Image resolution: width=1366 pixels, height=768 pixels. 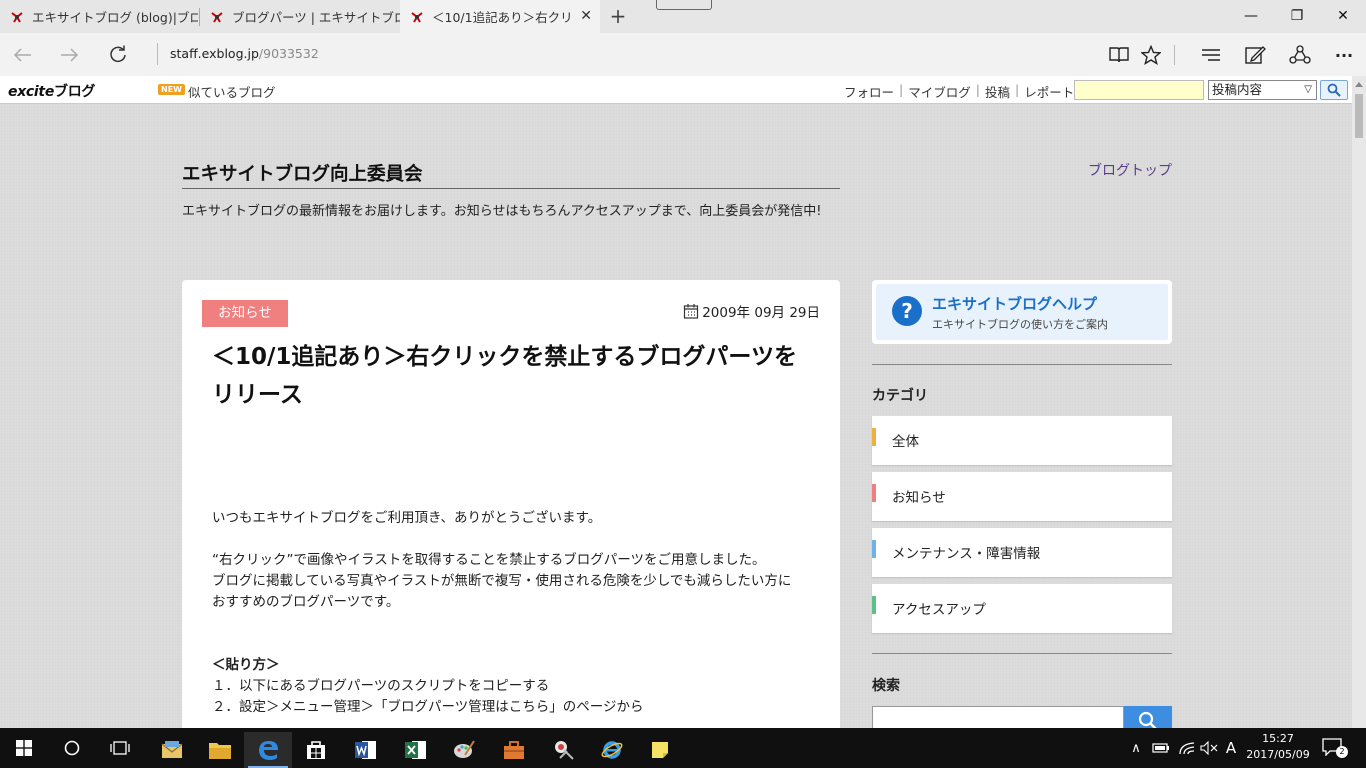 I want to click on taskbar-sticky-notes, so click(x=660, y=750).